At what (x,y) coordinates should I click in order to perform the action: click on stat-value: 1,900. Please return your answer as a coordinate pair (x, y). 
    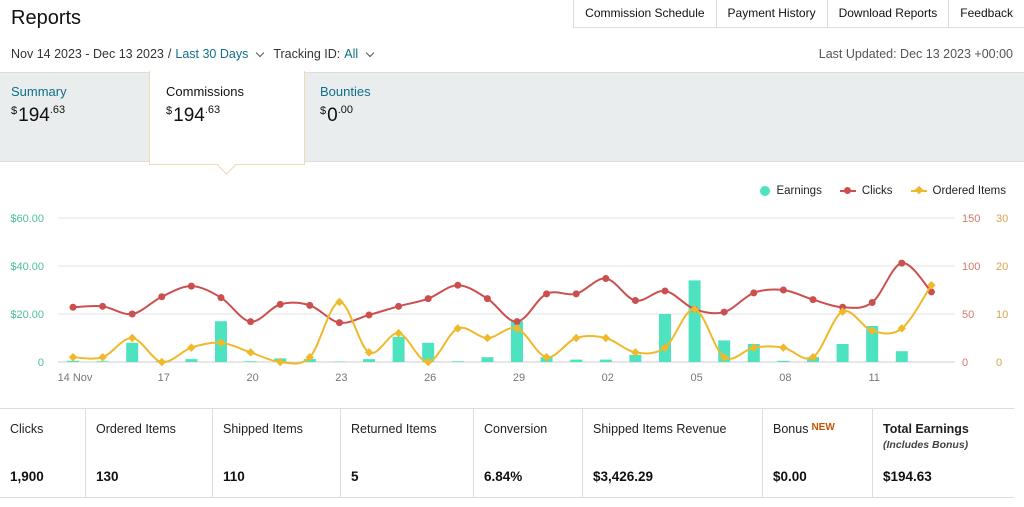
    Looking at the image, I should click on (27, 476).